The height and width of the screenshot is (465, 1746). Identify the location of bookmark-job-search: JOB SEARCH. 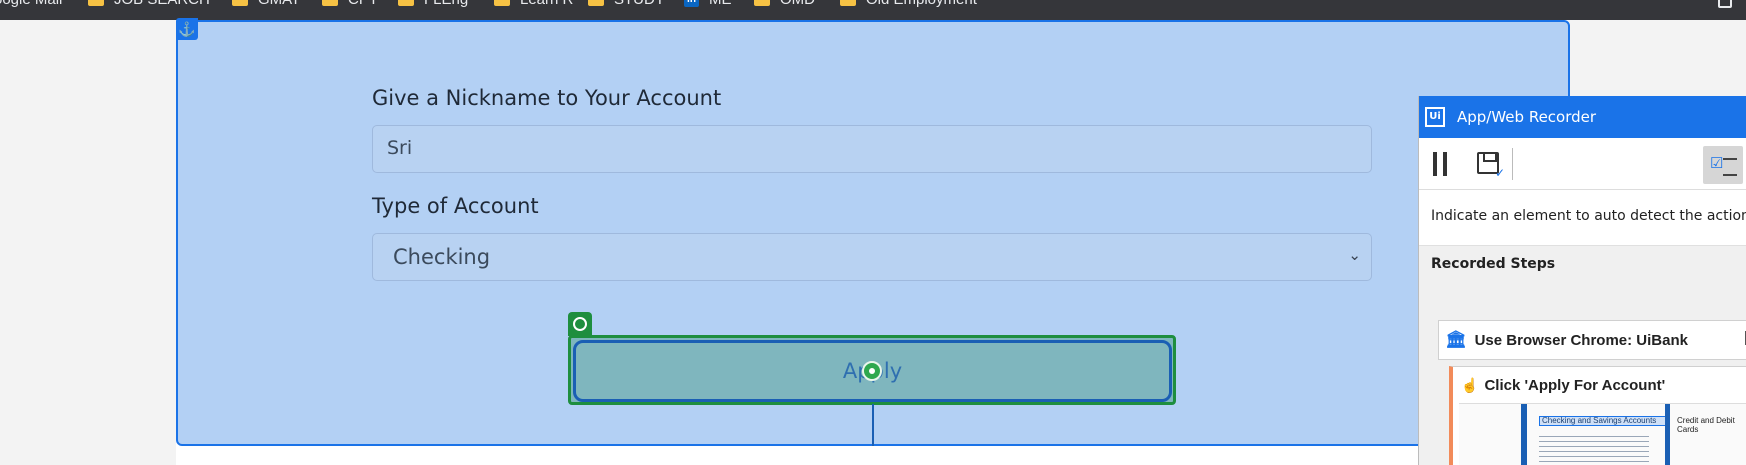
(149, 4).